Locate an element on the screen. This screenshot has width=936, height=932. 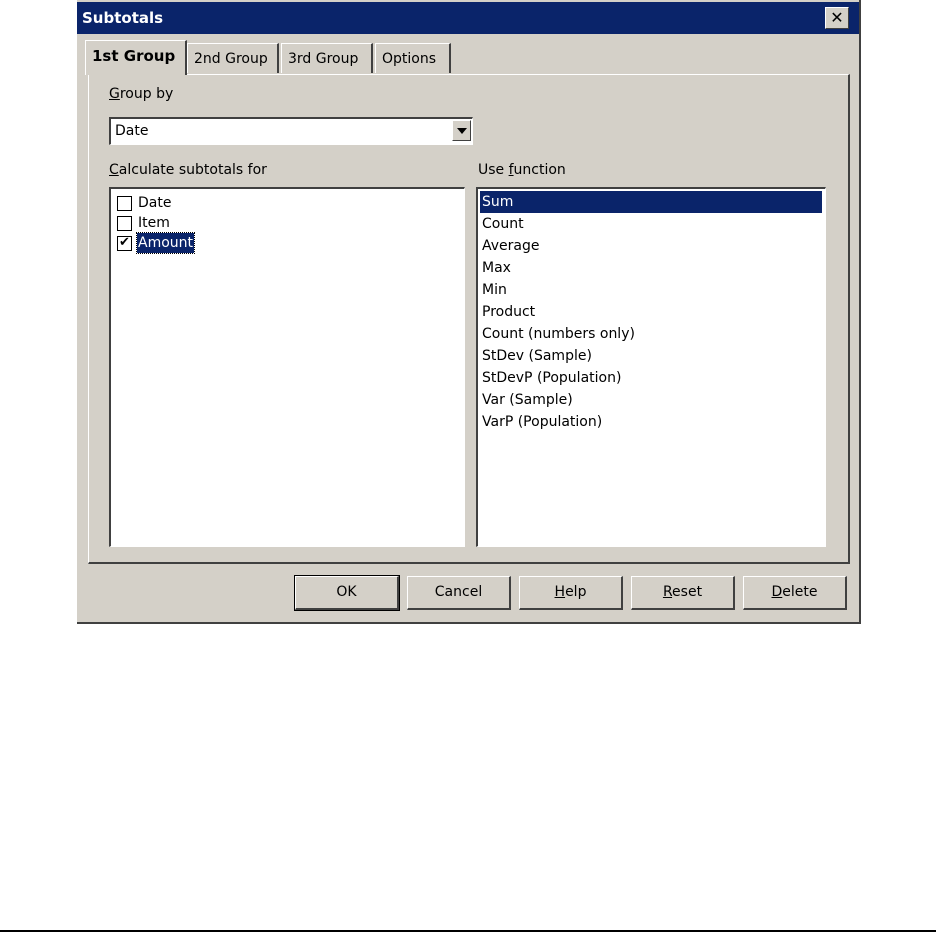
group-by-value: Date is located at coordinates (132, 131).